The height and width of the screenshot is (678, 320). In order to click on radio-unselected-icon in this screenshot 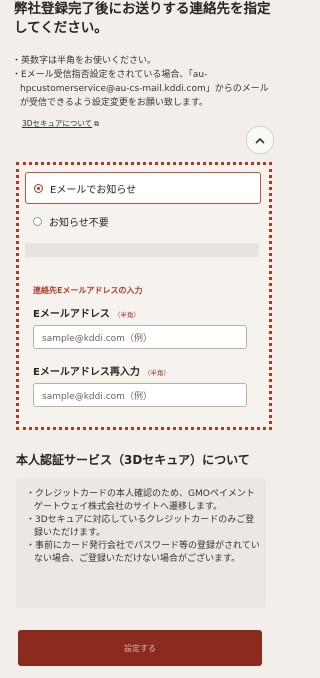, I will do `click(37, 221)`.